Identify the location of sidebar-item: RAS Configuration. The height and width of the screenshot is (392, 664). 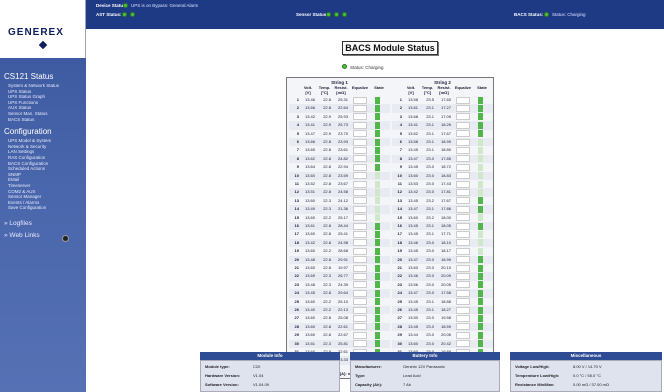
(26, 157).